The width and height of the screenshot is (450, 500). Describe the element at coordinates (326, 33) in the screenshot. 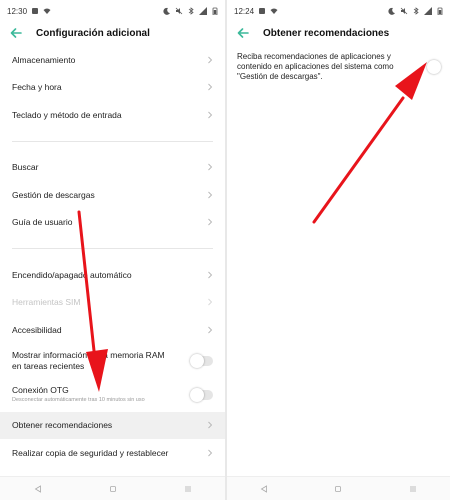

I see `page-title: Obtener recomendaciones` at that location.